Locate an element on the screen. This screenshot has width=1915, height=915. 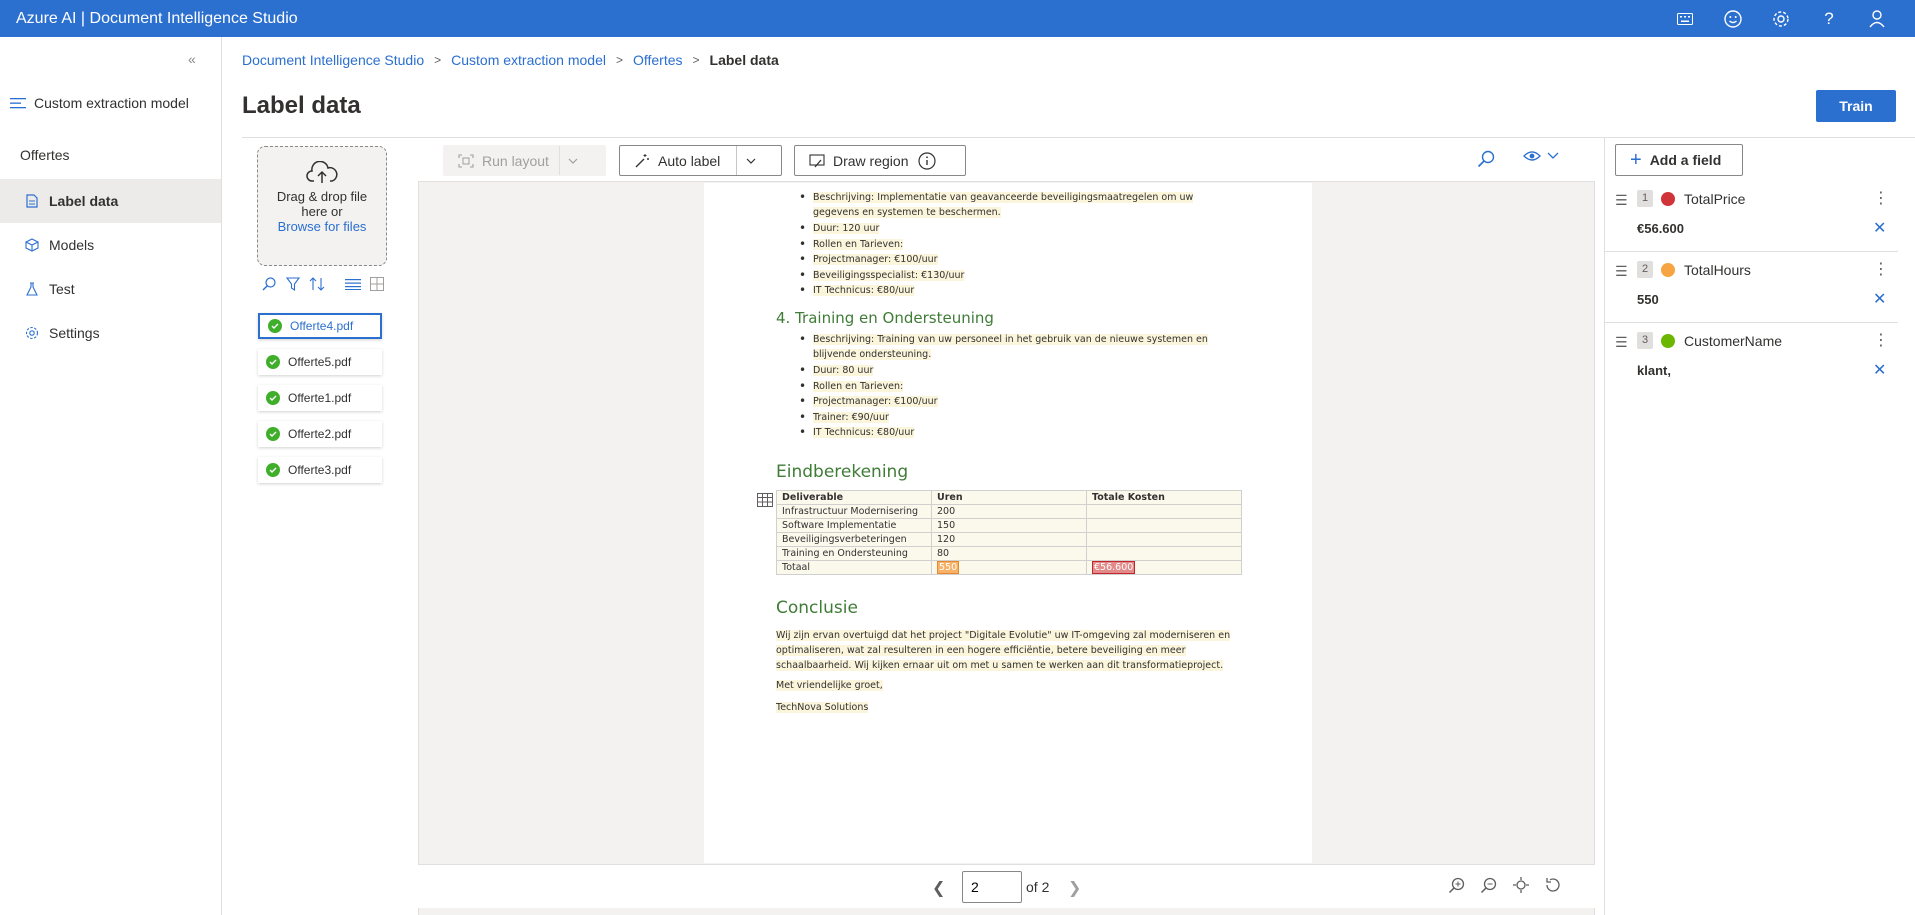
sort-icon is located at coordinates (317, 284).